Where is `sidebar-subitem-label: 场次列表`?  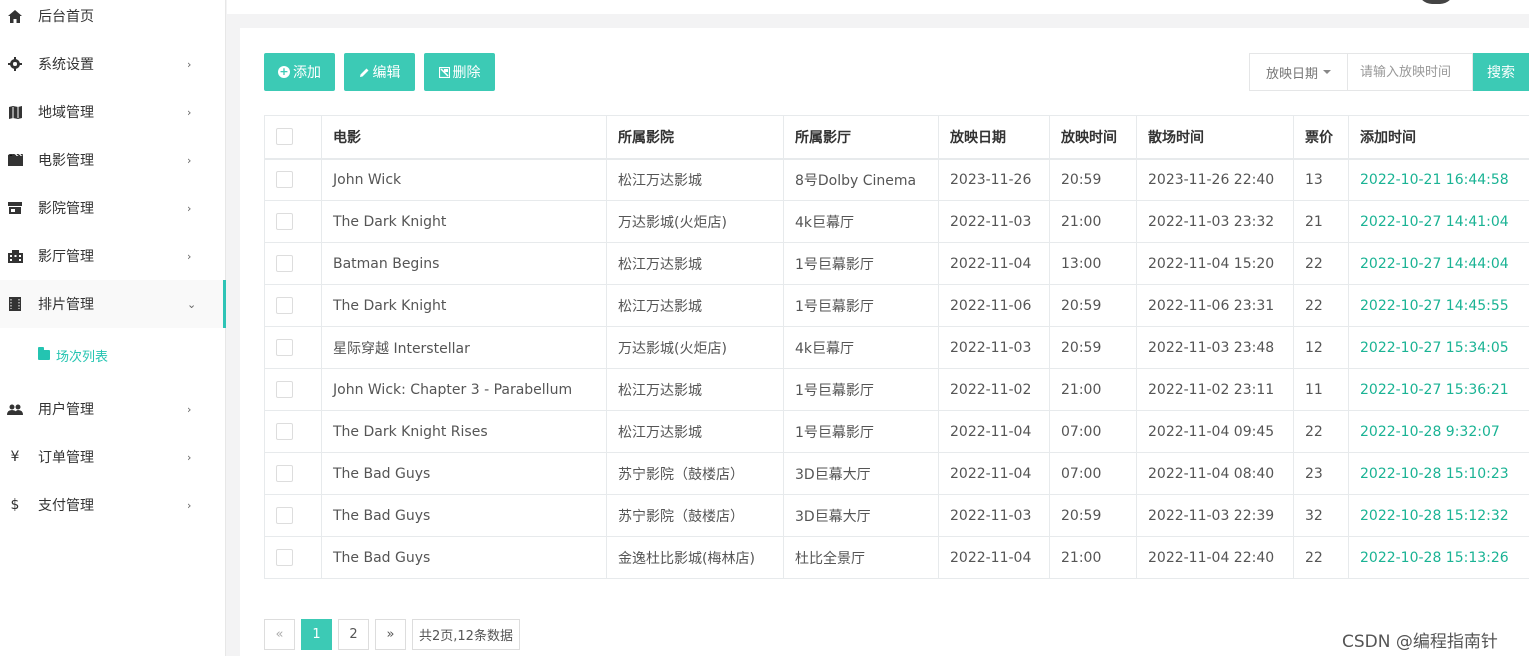
sidebar-subitem-label: 场次列表 is located at coordinates (82, 357).